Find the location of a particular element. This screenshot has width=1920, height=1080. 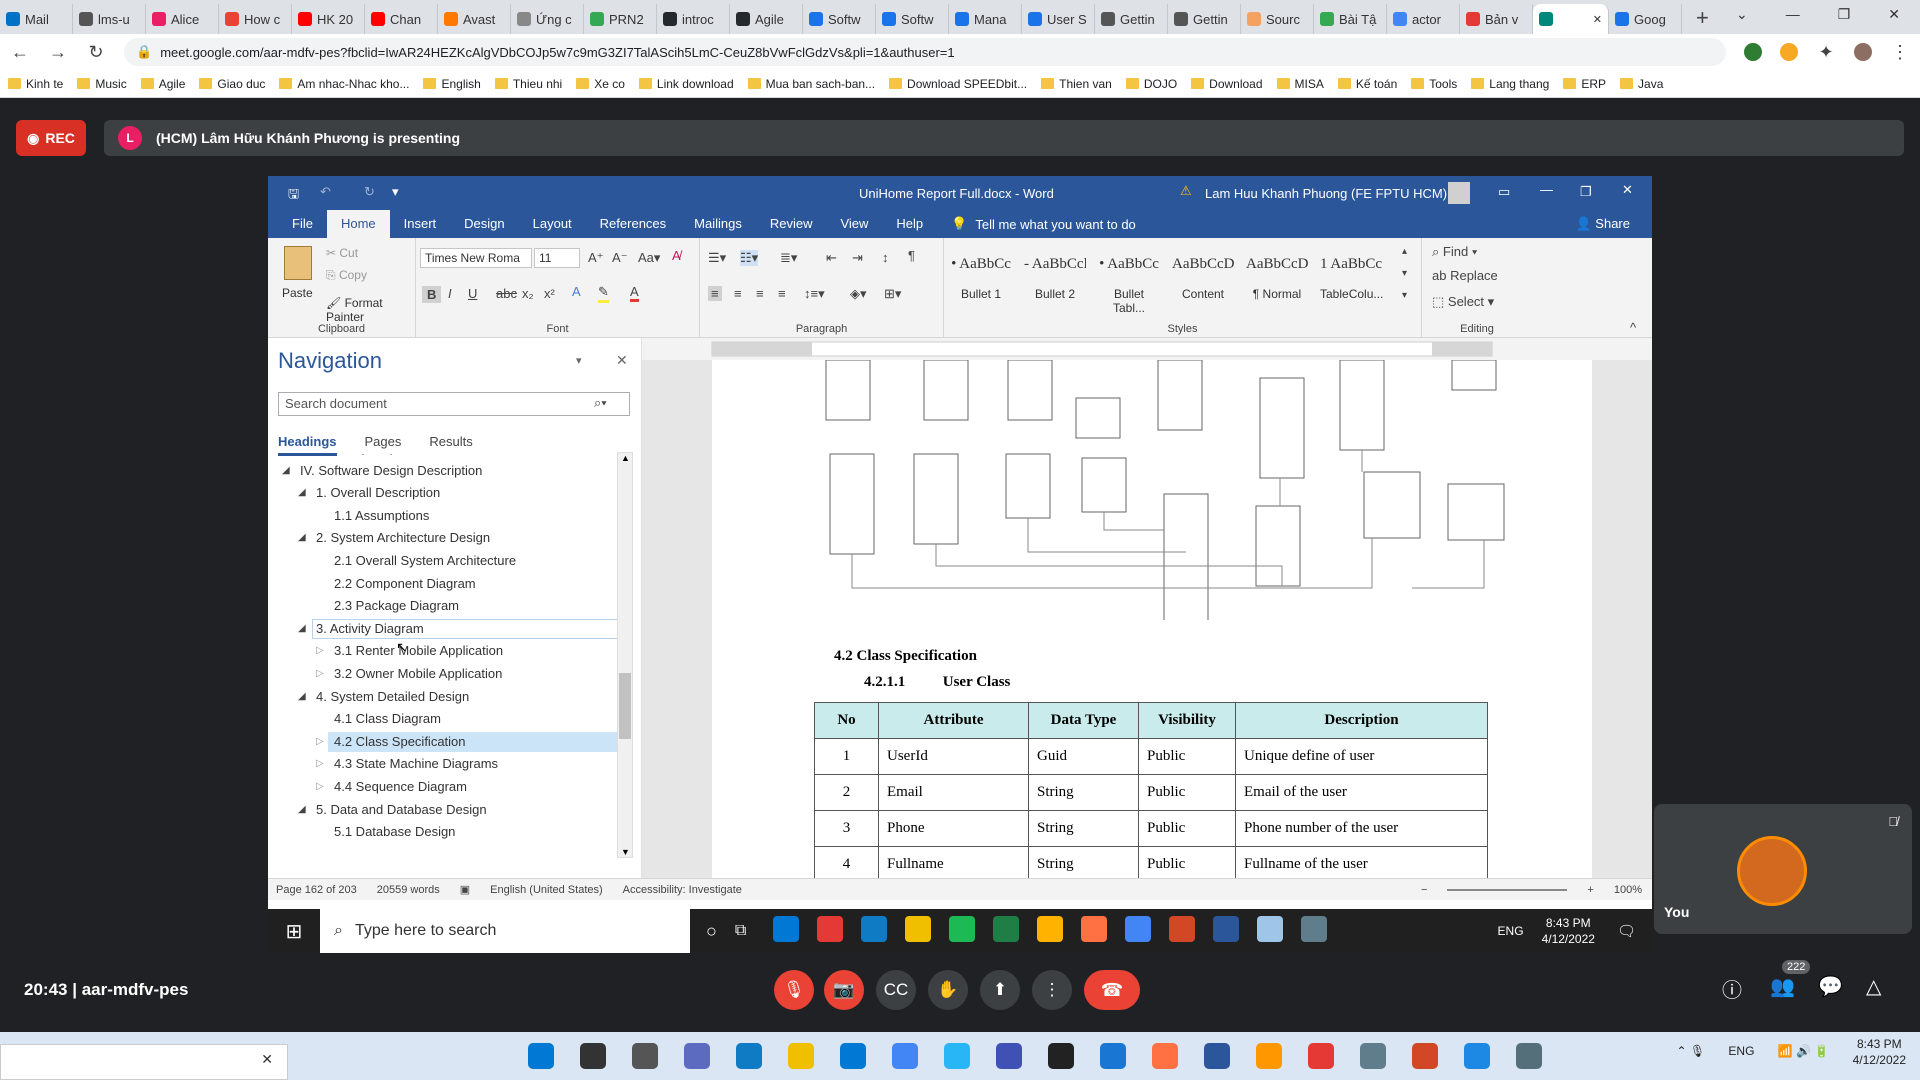

bookmark-item: ERP is located at coordinates (1584, 84).